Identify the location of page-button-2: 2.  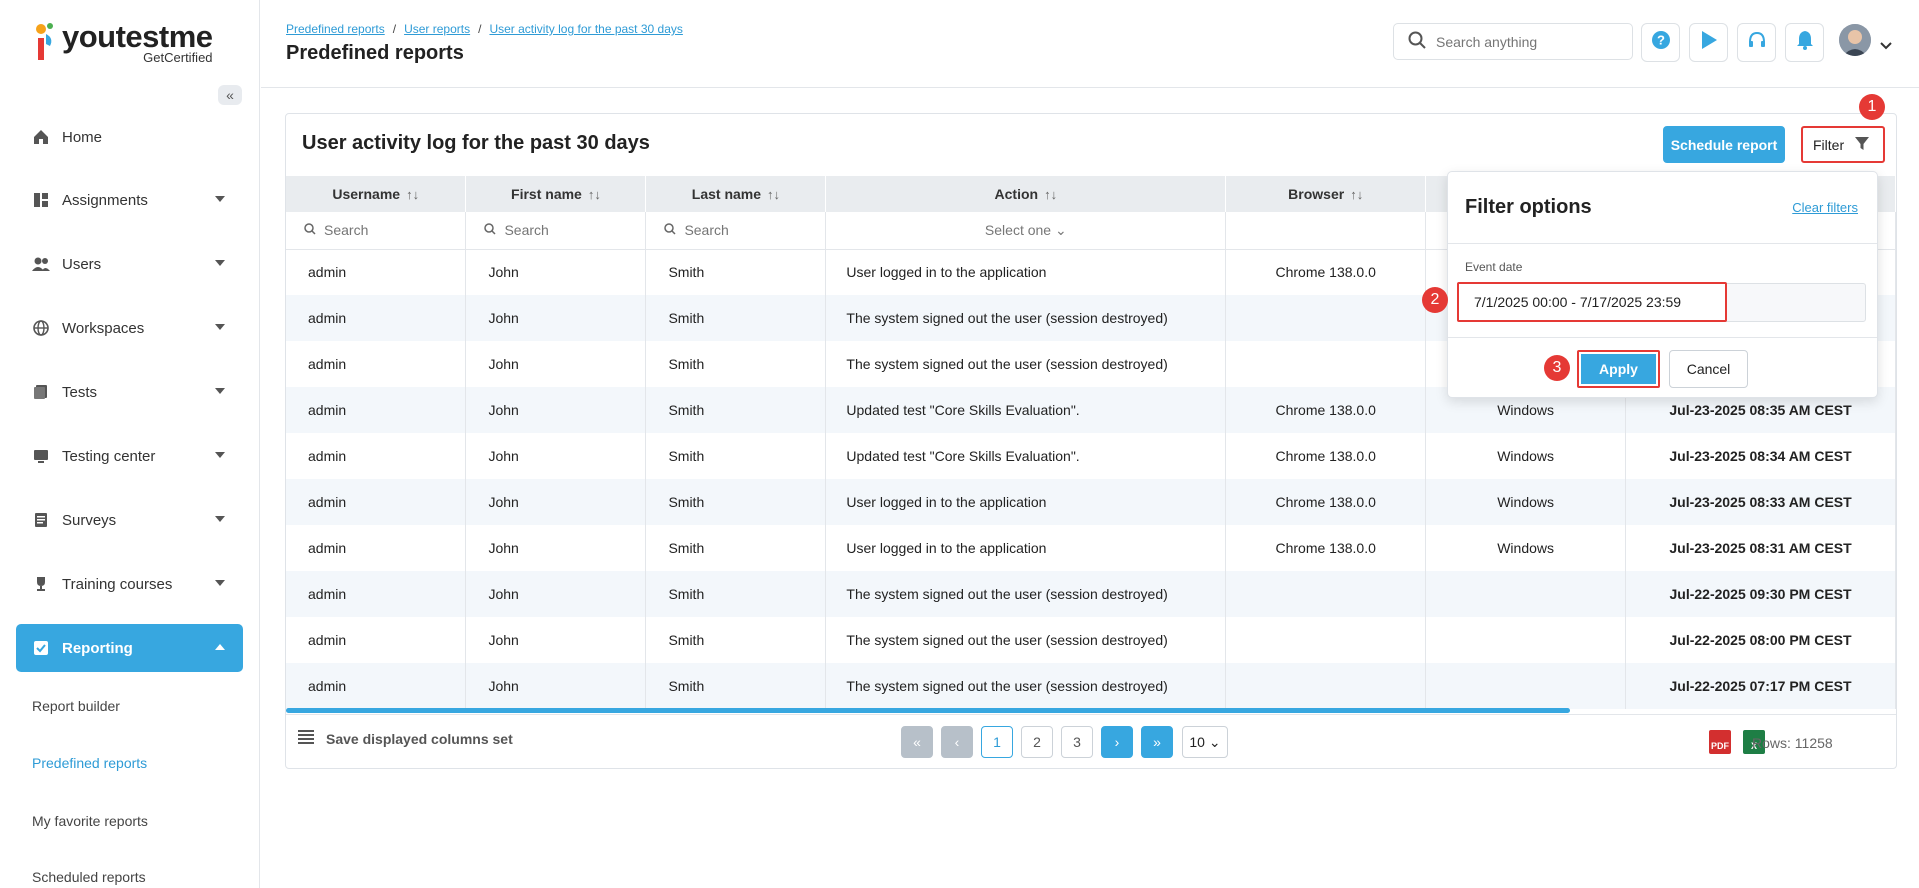
(1037, 742).